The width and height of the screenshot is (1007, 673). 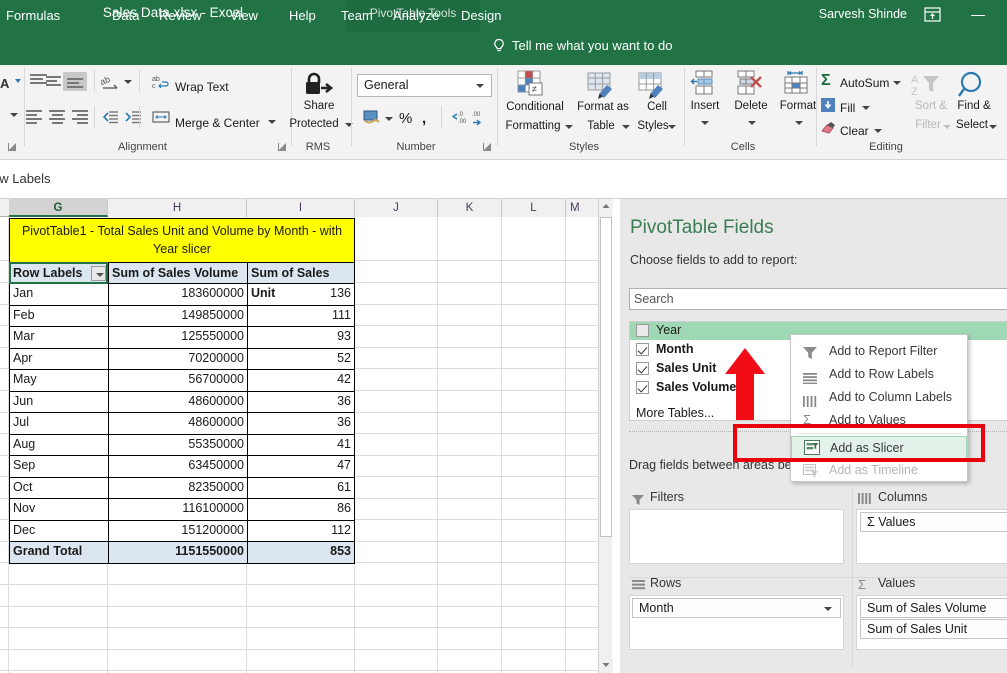 I want to click on pivot-cell-volume: 125550000, so click(x=177, y=338).